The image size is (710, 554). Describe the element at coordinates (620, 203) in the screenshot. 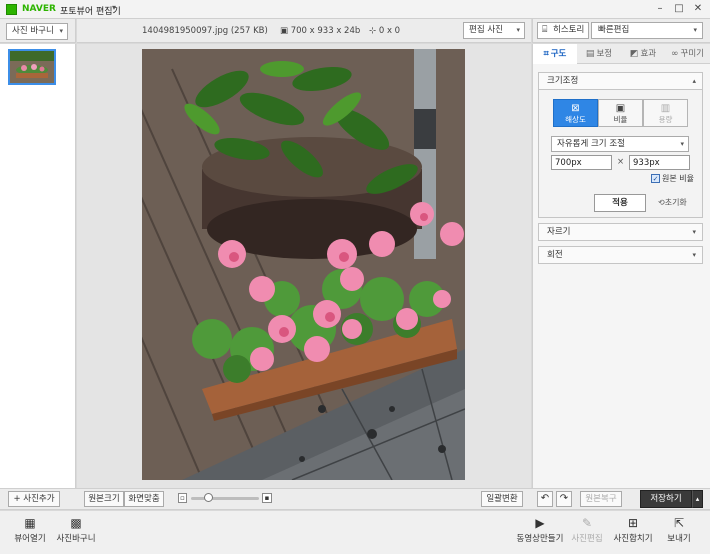

I see `apply-button: 적용` at that location.